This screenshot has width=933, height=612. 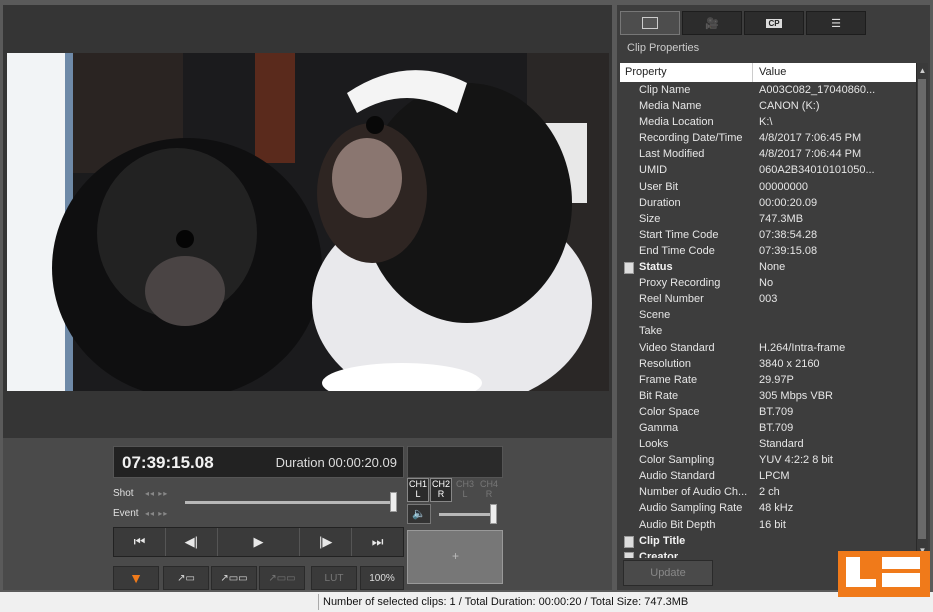 I want to click on tab-list: ☰, so click(x=836, y=23).